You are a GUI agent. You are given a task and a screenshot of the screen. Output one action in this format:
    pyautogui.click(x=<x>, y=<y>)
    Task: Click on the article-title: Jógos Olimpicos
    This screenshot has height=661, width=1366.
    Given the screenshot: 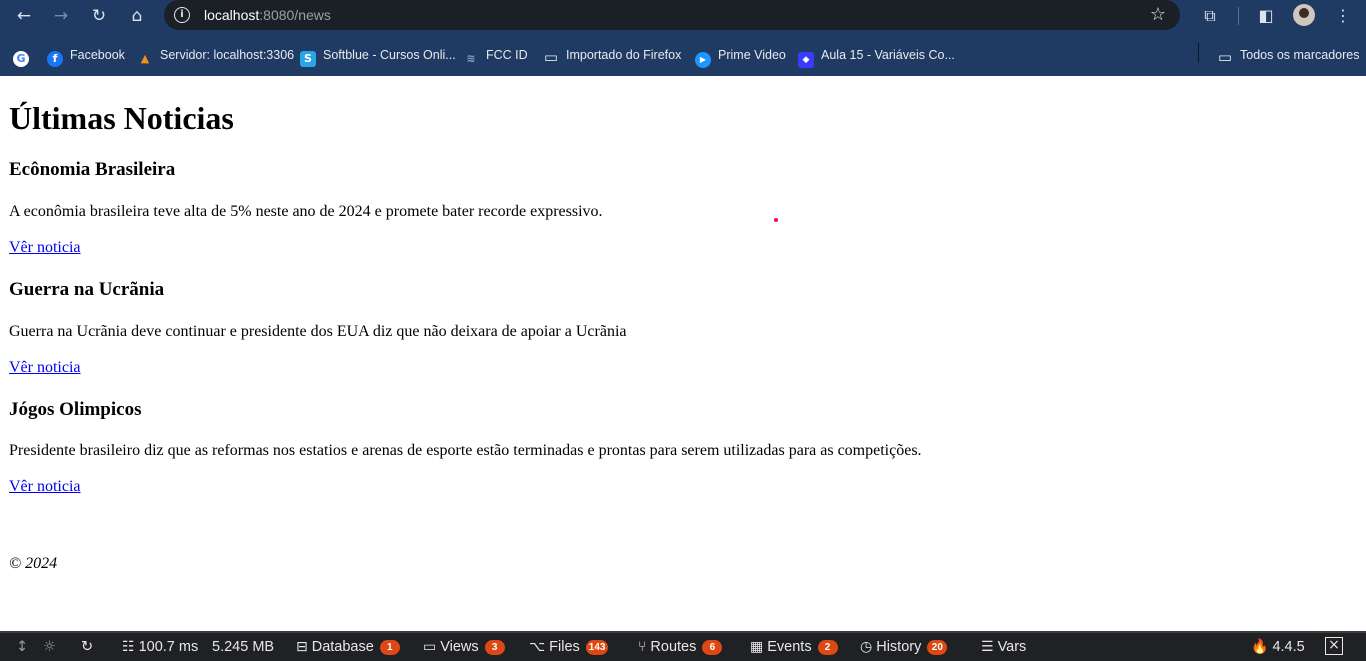 What is the action you would take?
    pyautogui.click(x=75, y=409)
    